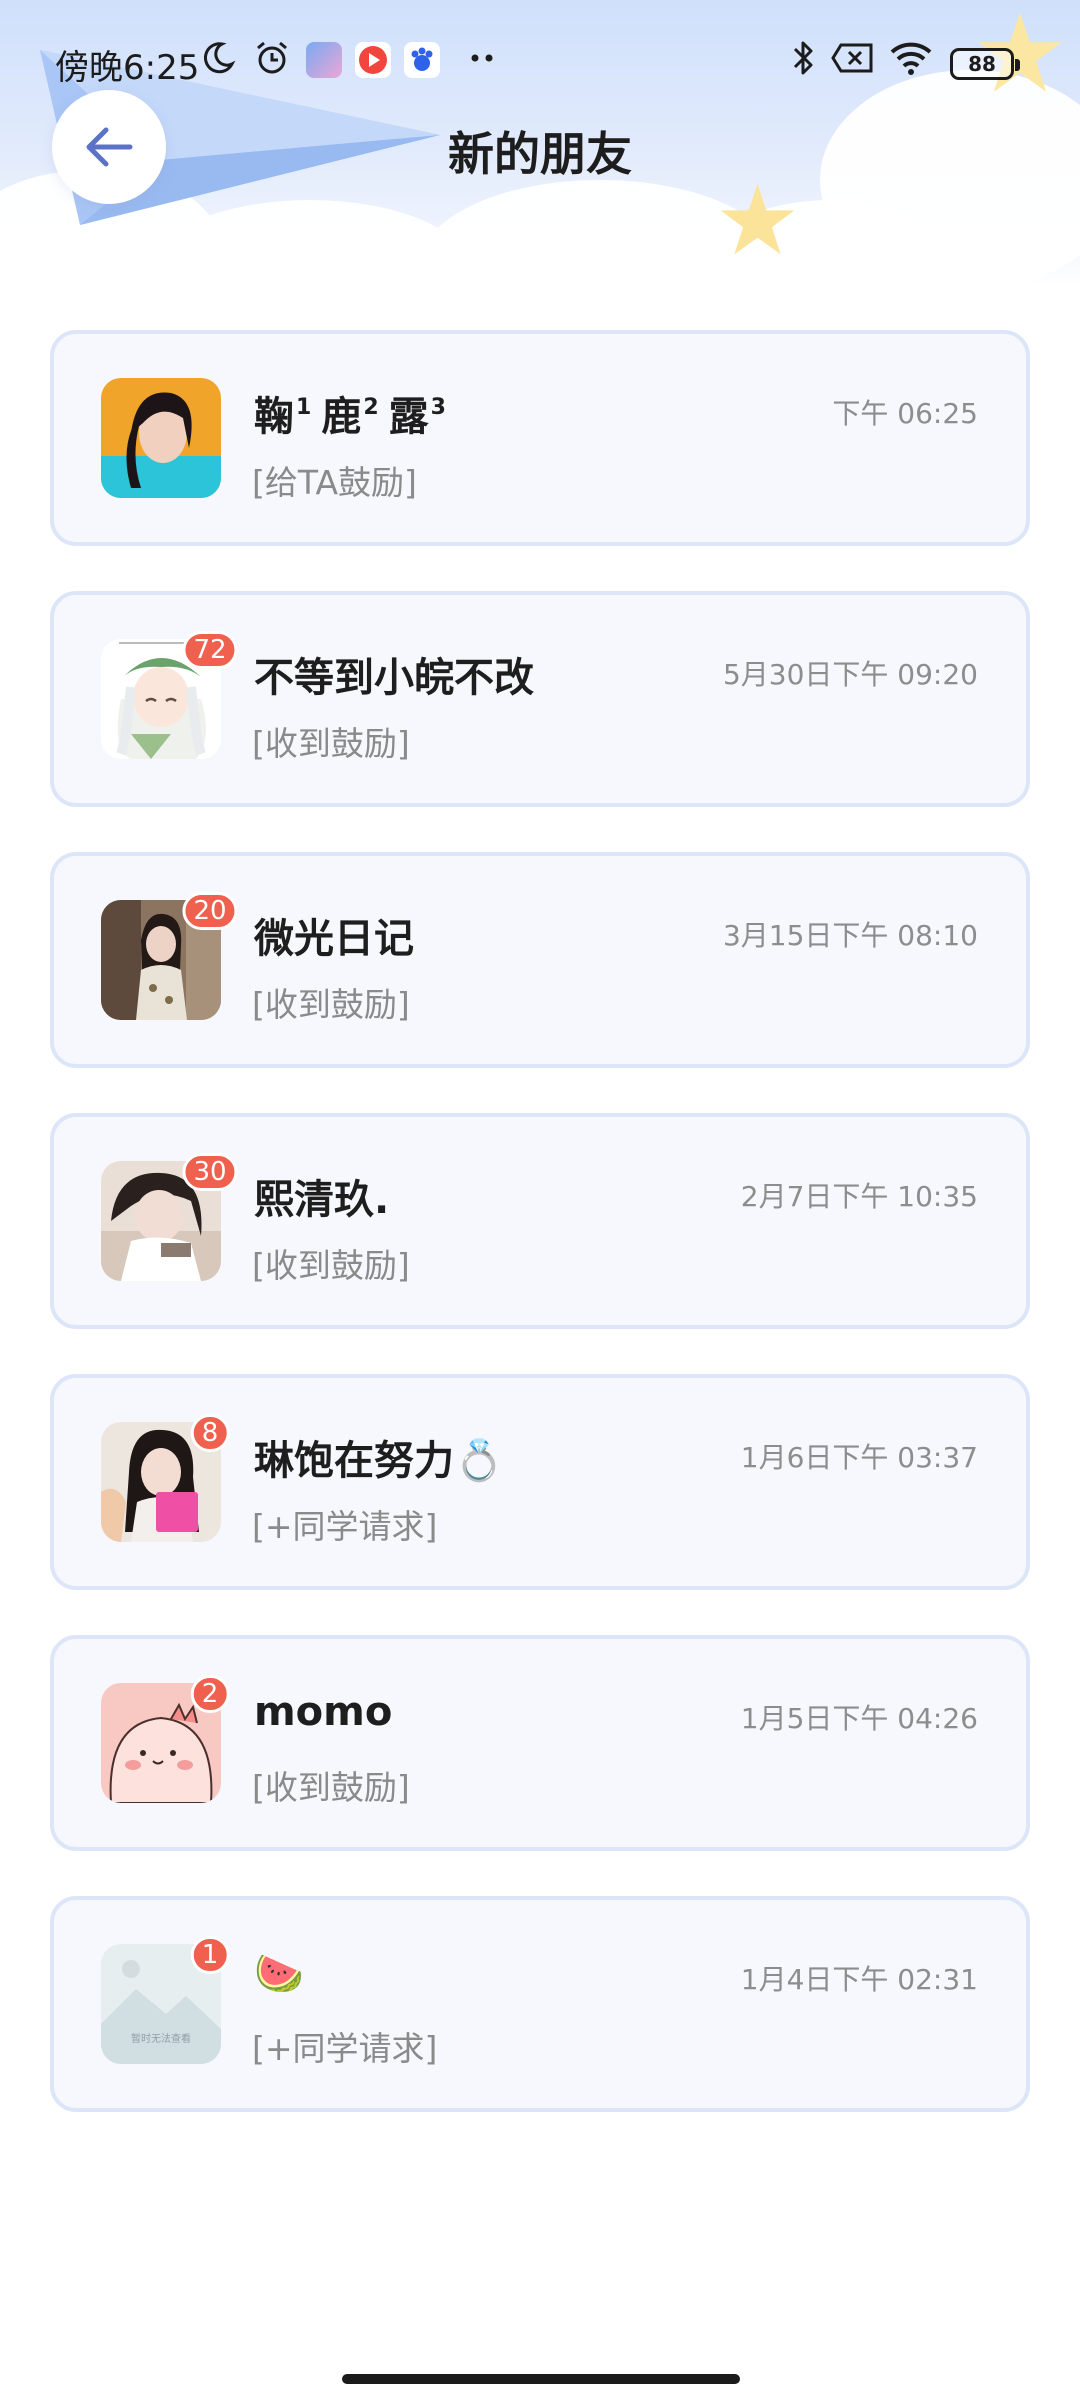 This screenshot has width=1080, height=2400. Describe the element at coordinates (218, 58) in the screenshot. I see `moon-icon` at that location.